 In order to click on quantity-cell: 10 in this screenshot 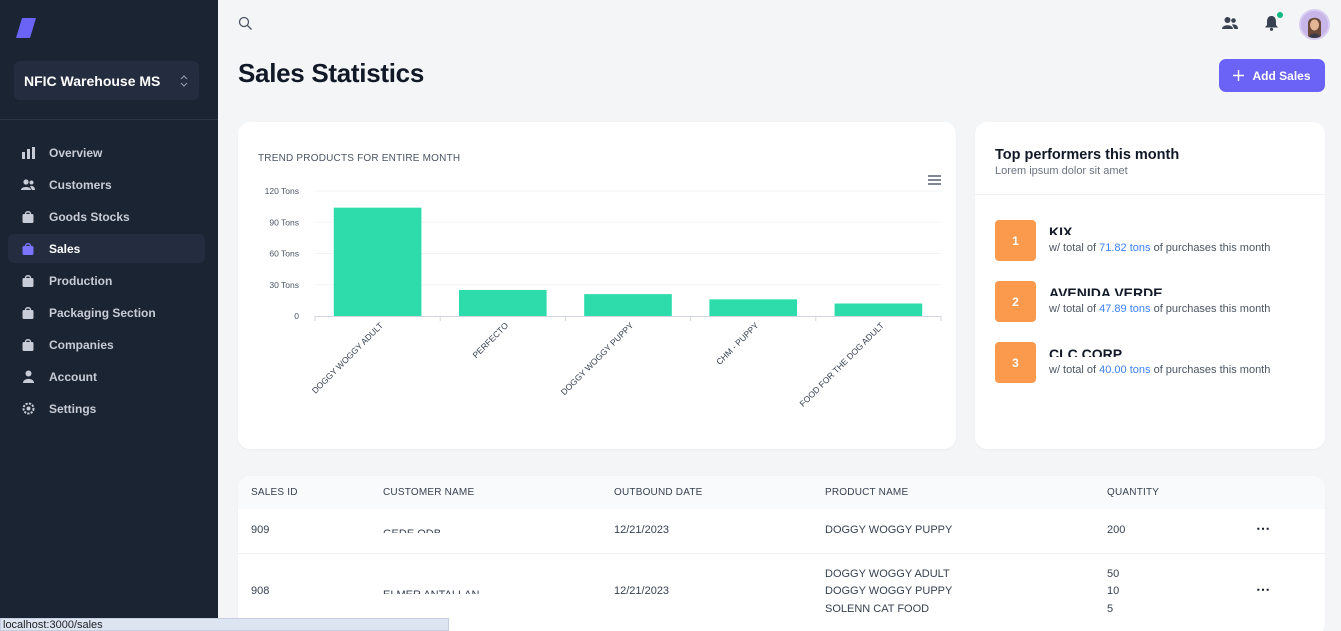, I will do `click(1113, 591)`.